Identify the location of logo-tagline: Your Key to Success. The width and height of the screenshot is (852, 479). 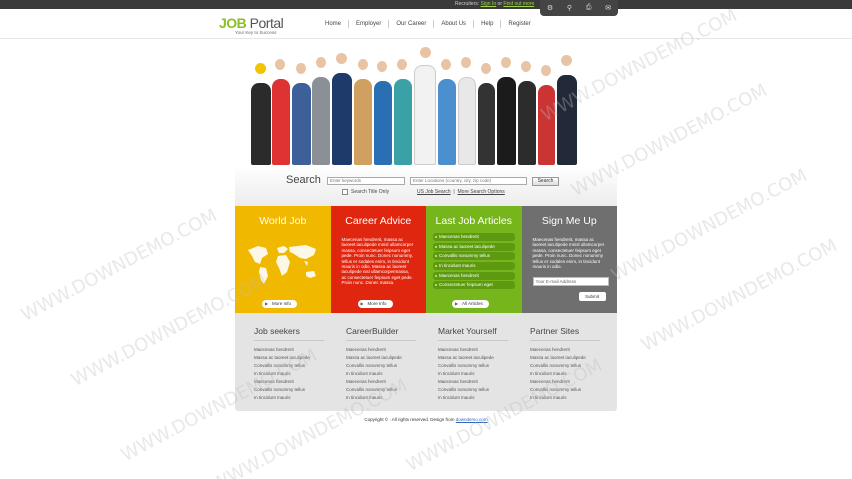
(256, 32).